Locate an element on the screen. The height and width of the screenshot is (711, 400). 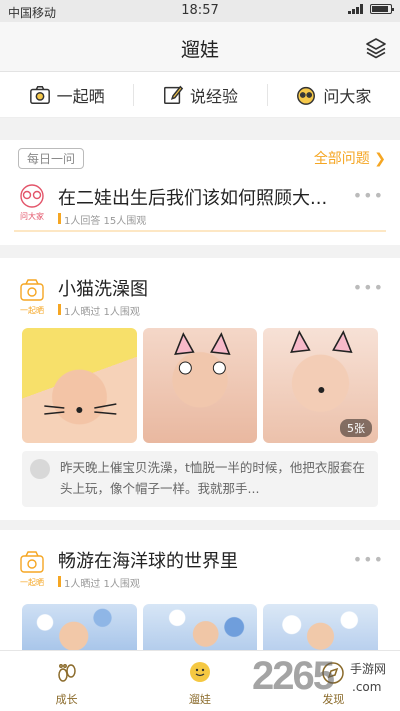
smile-bubble-icon is located at coordinates (199, 672).